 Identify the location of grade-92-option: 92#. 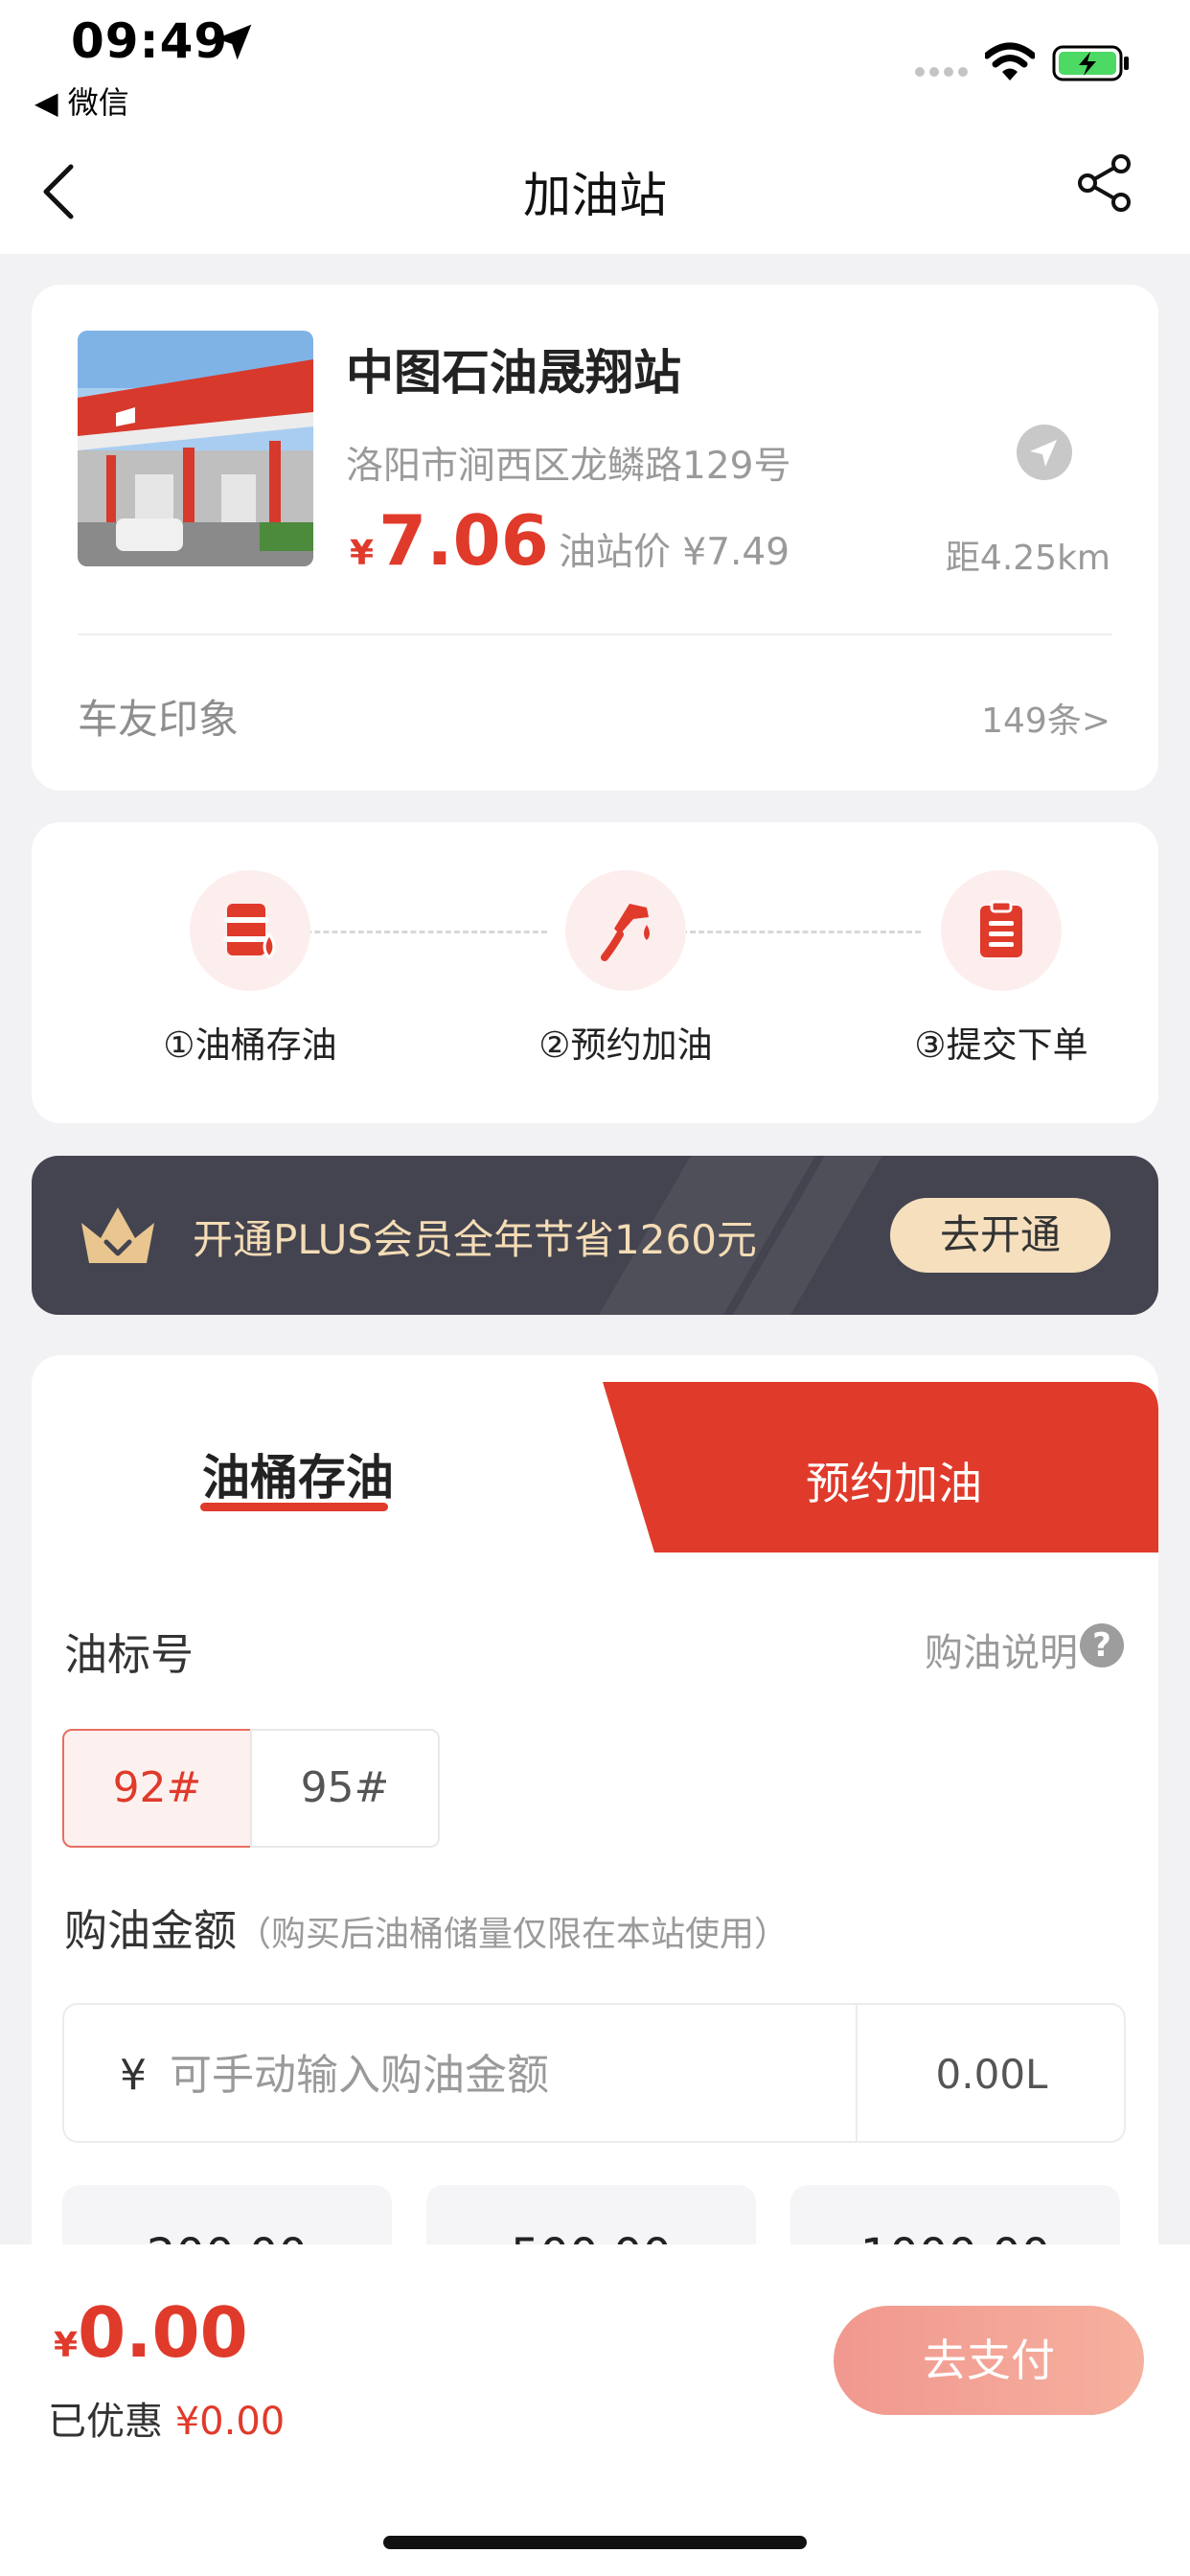
(157, 1788).